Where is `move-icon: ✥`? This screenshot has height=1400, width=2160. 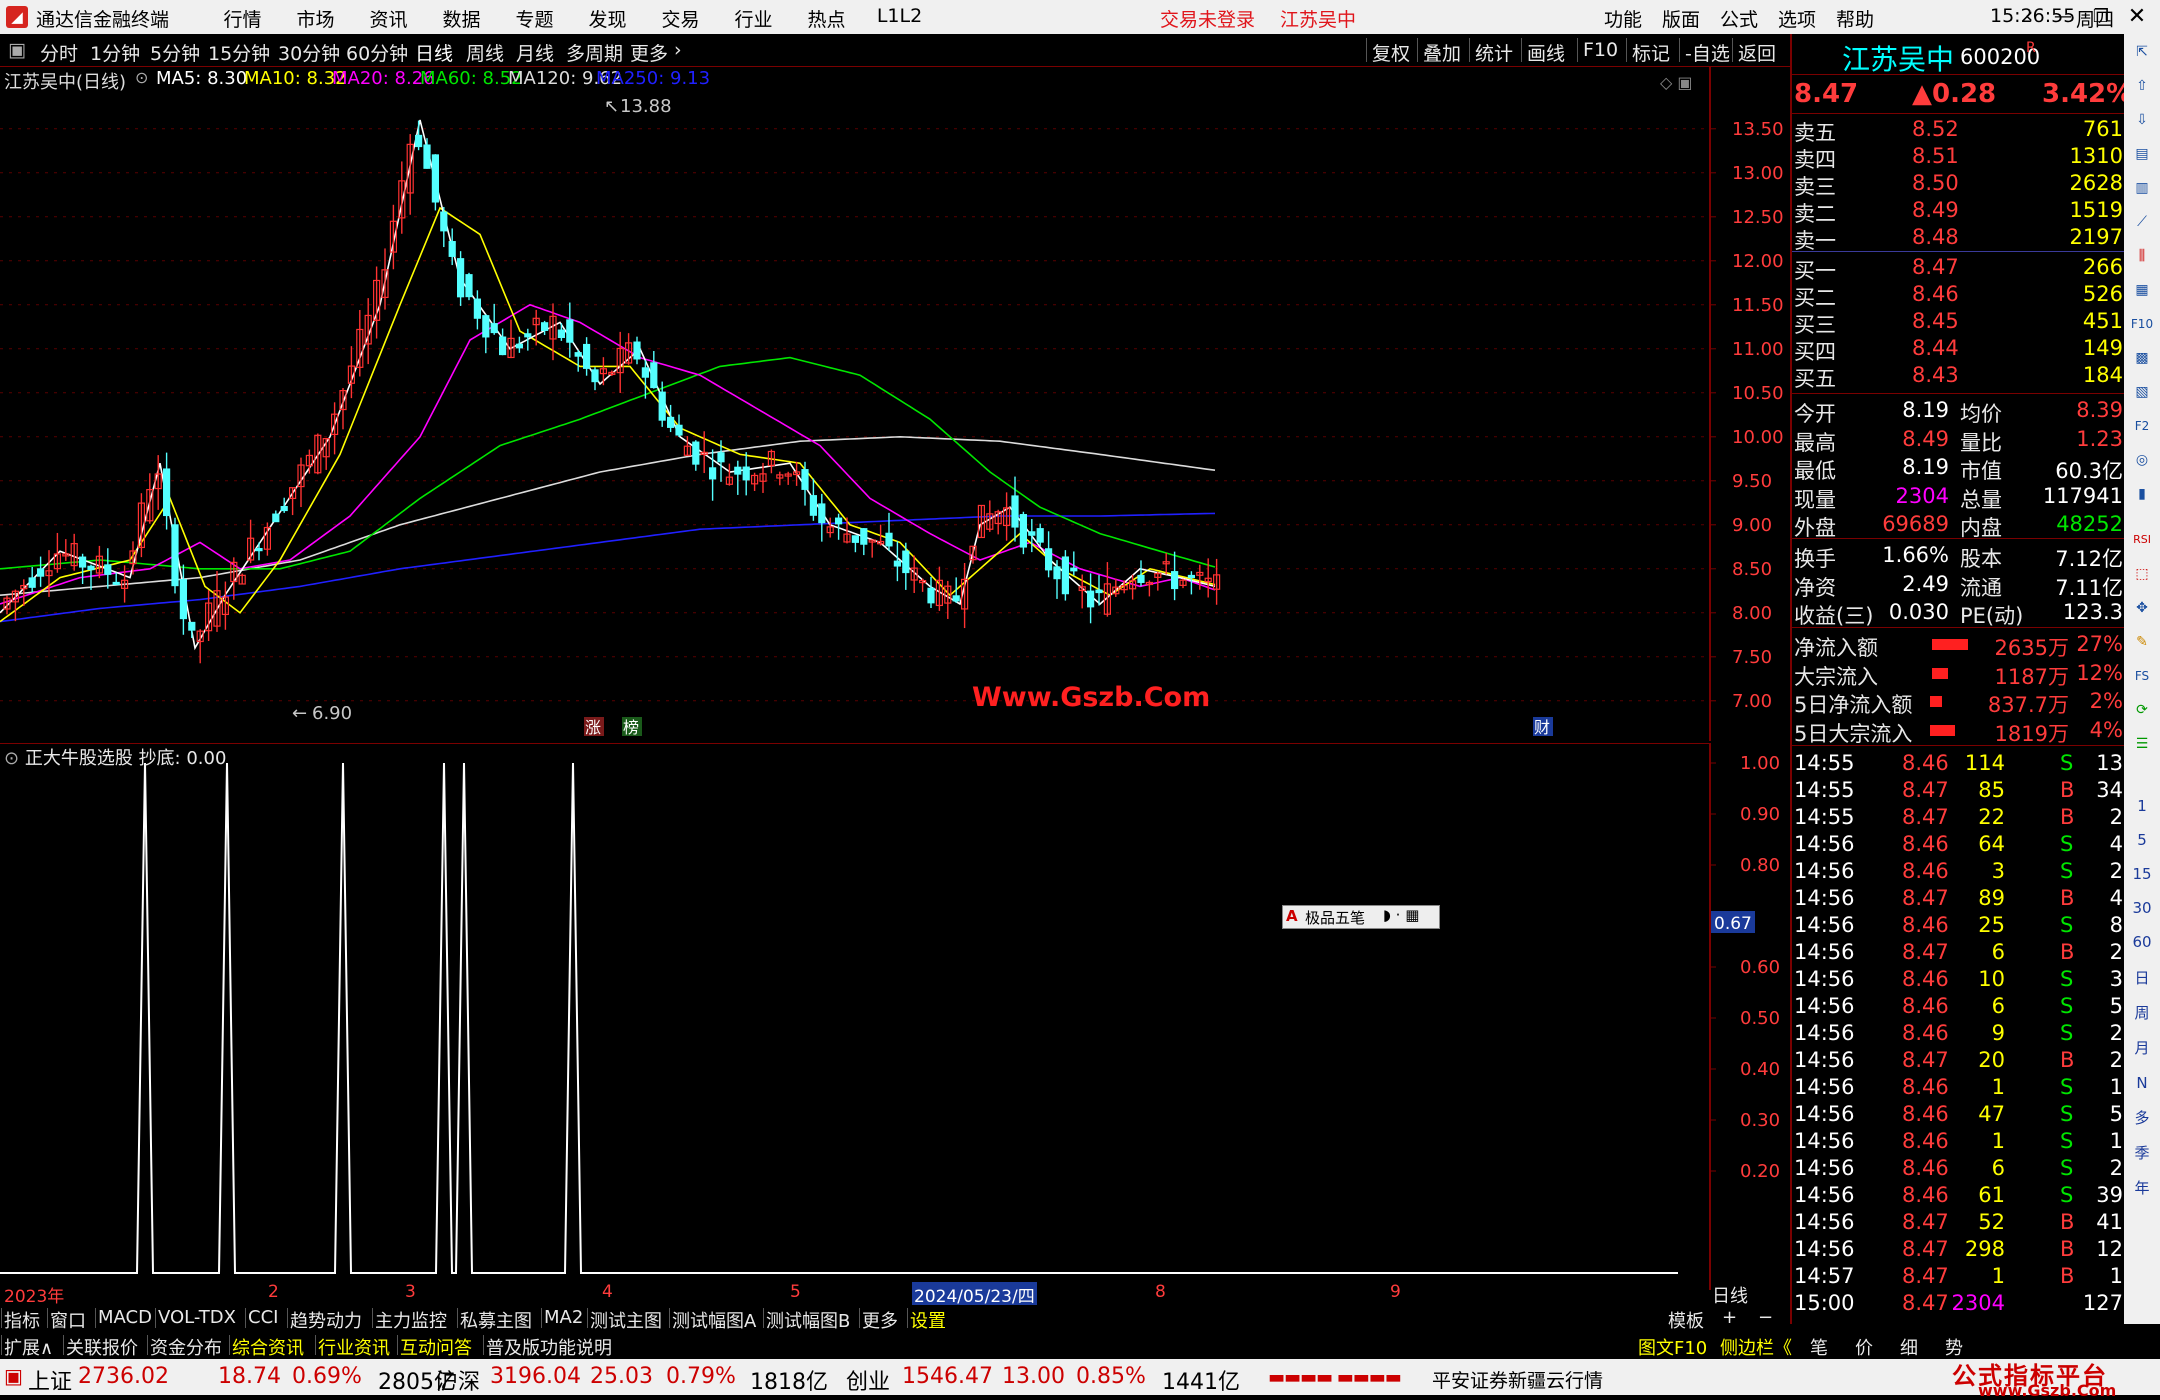
move-icon: ✥ is located at coordinates (2142, 608).